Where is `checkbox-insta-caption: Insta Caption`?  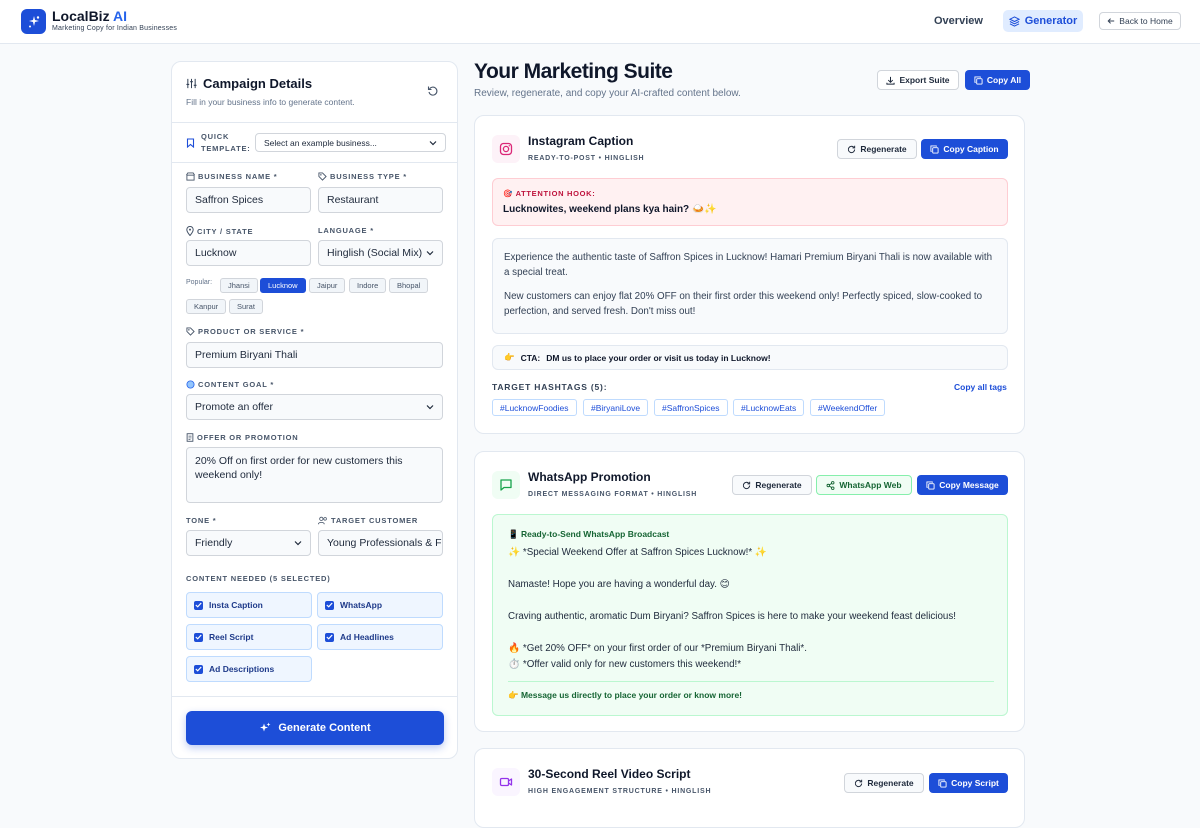 checkbox-insta-caption: Insta Caption is located at coordinates (249, 605).